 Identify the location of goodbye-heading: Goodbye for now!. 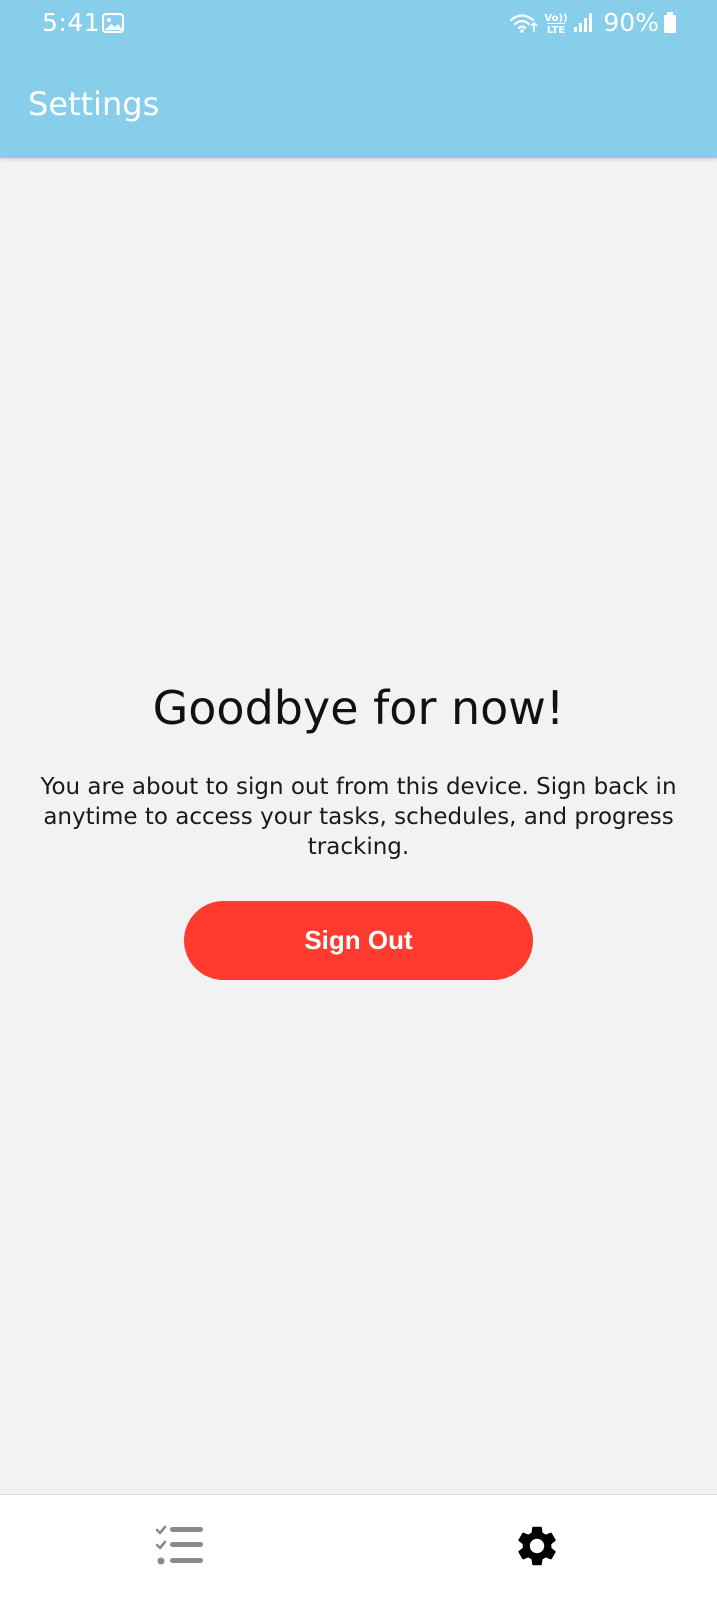
(358, 708).